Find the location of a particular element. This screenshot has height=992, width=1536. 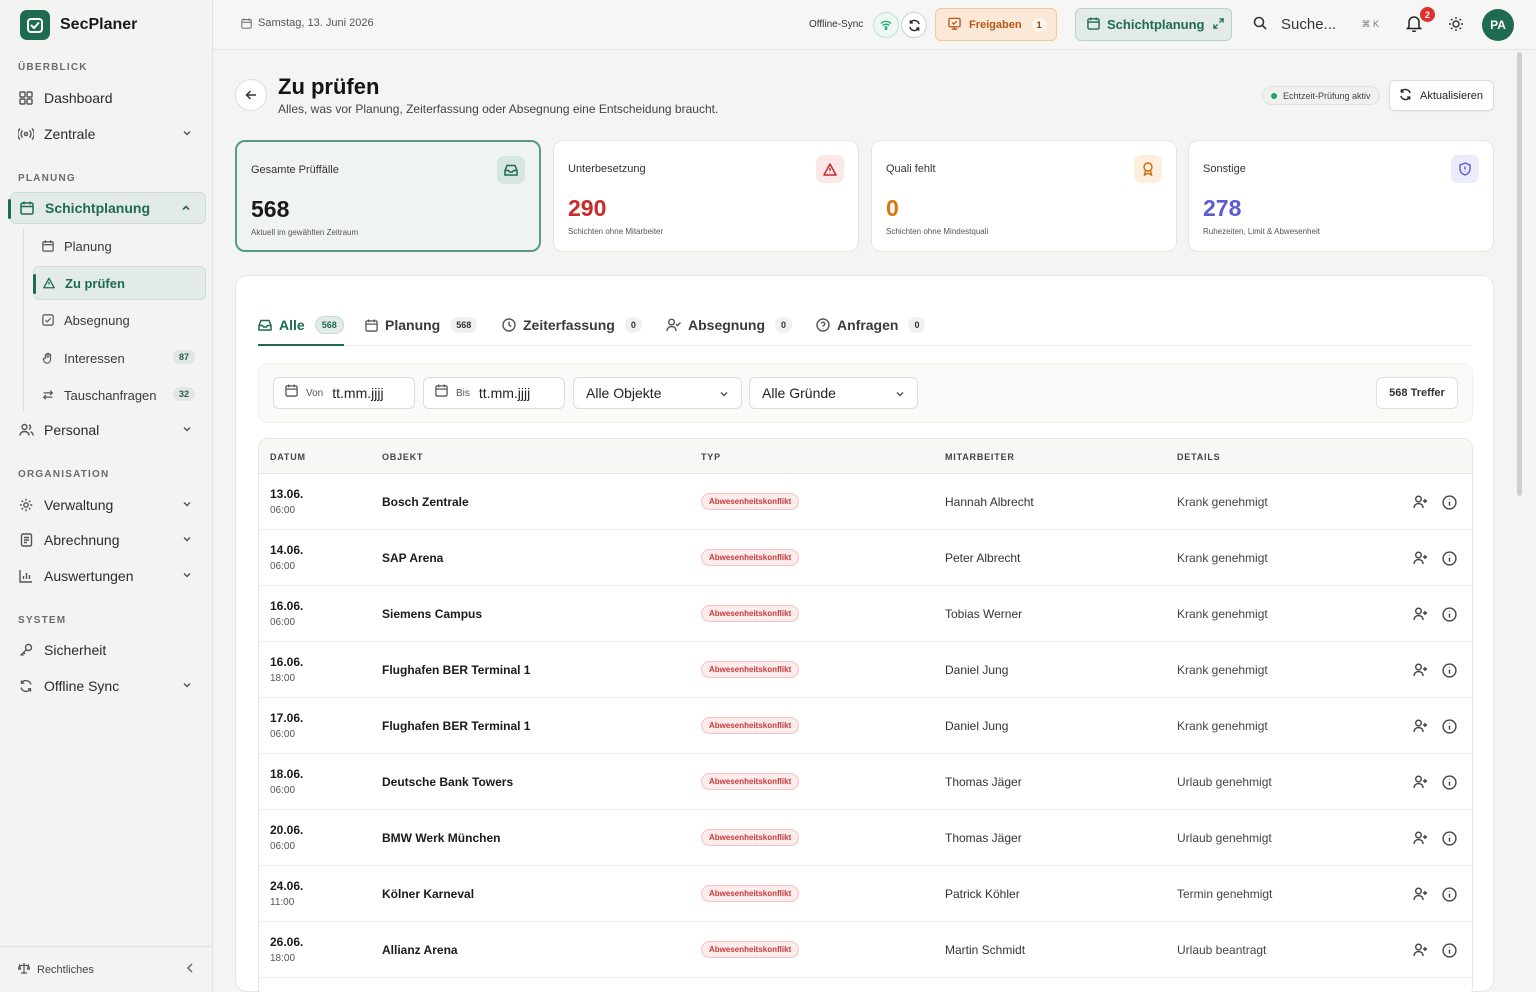

row-date: 16.06. is located at coordinates (287, 662).